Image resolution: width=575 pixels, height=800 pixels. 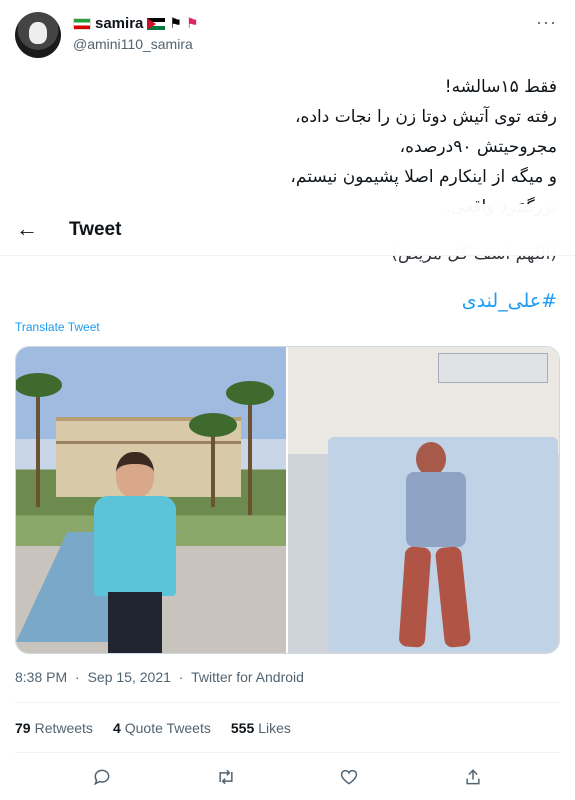 I want to click on tweet-line: و میگه از اینکارم اصلا پشیمون نیستم،, so click(x=423, y=177).